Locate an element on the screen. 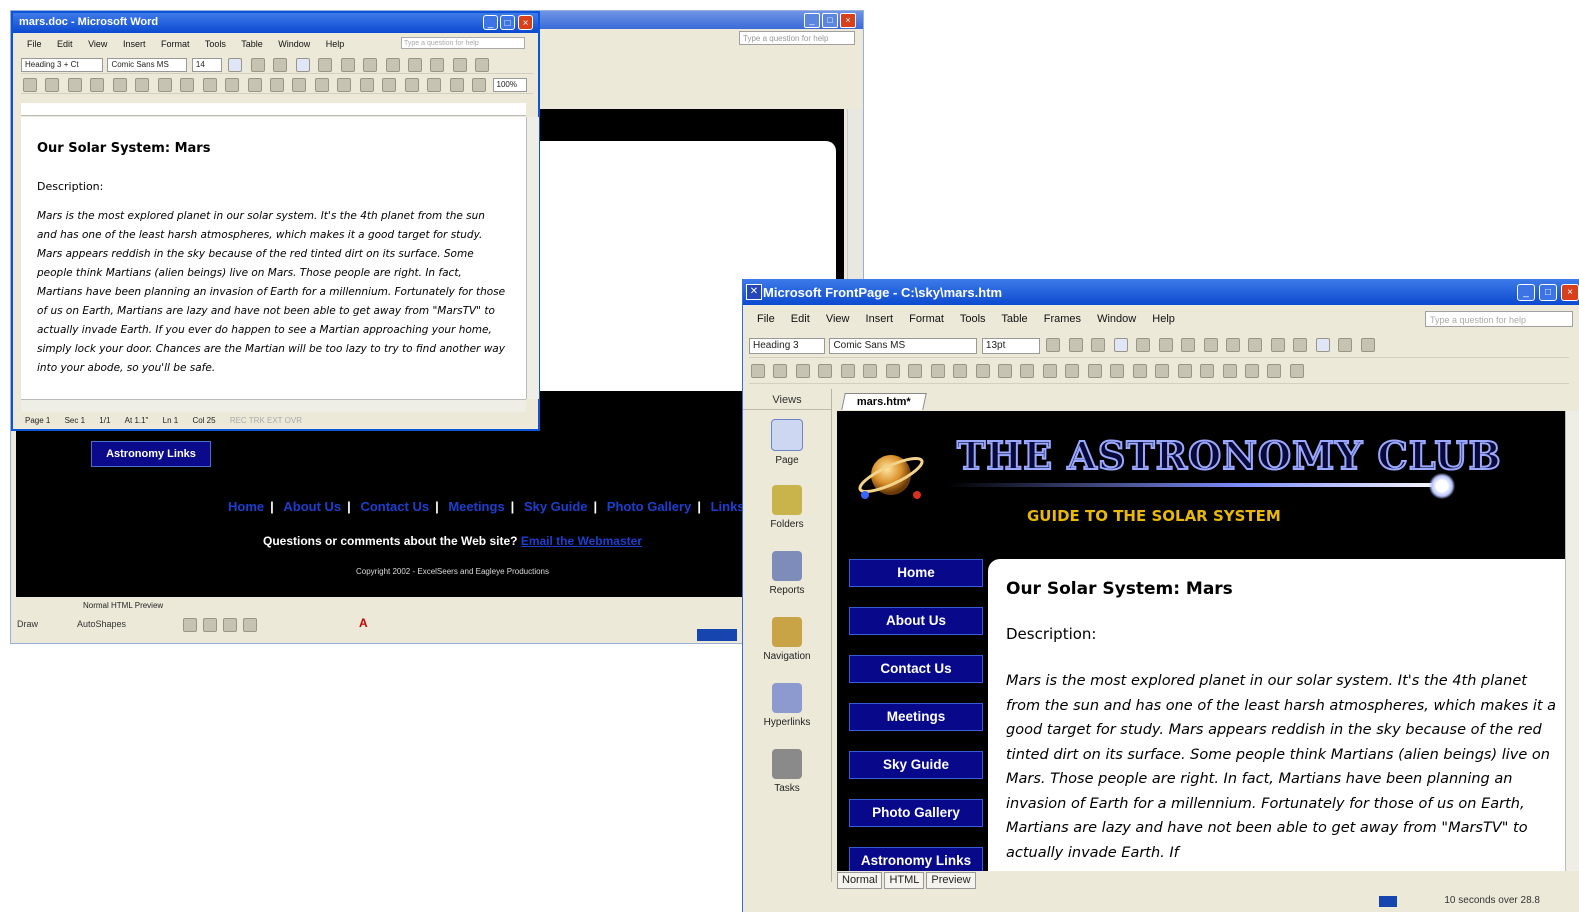  footer-link: Home is located at coordinates (246, 506).